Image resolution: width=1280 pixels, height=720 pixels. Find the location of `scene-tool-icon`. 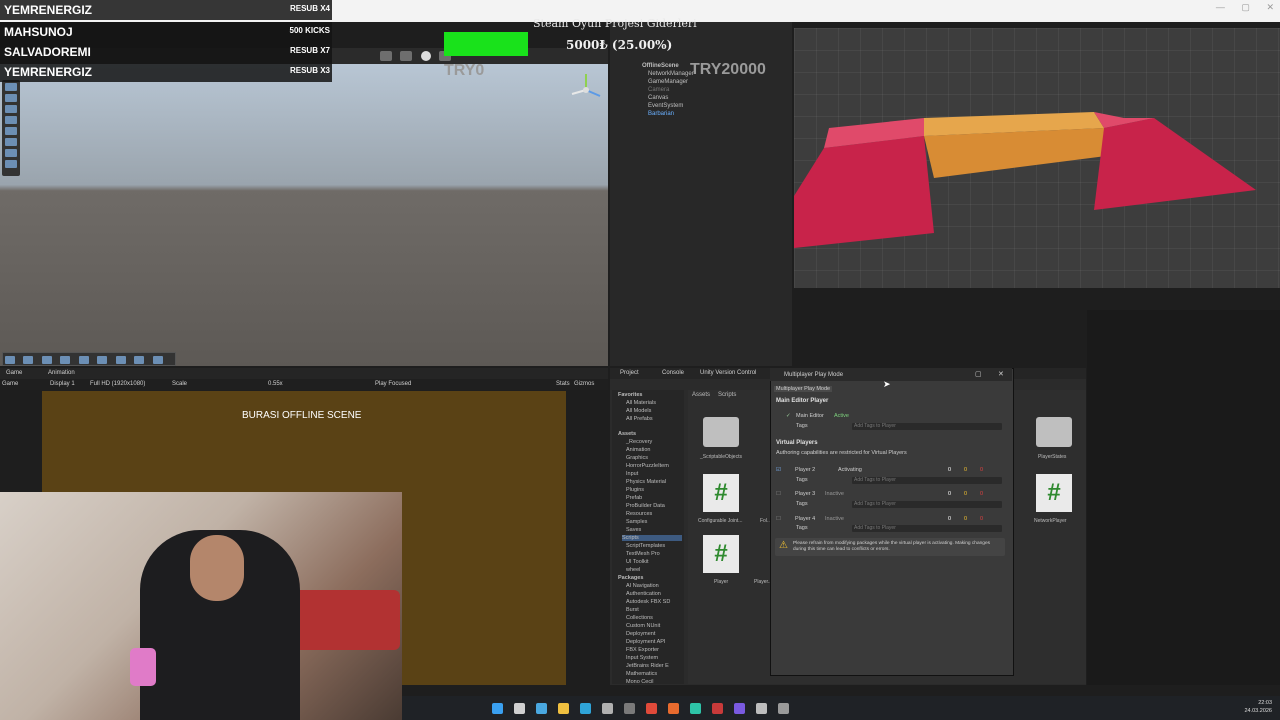

scene-tool-icon is located at coordinates (406, 56).